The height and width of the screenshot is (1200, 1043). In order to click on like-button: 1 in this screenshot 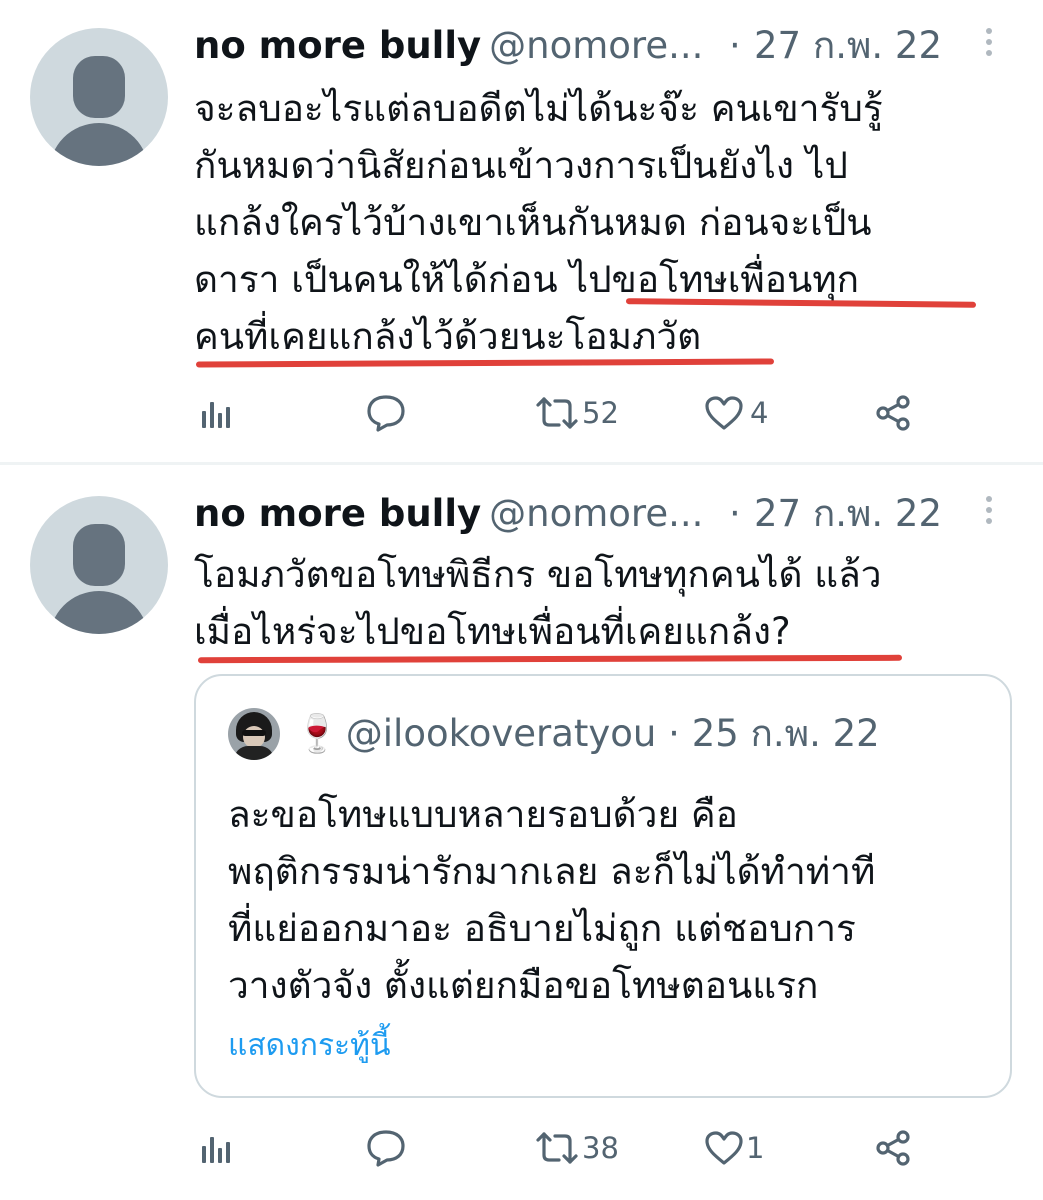, I will do `click(734, 1148)`.